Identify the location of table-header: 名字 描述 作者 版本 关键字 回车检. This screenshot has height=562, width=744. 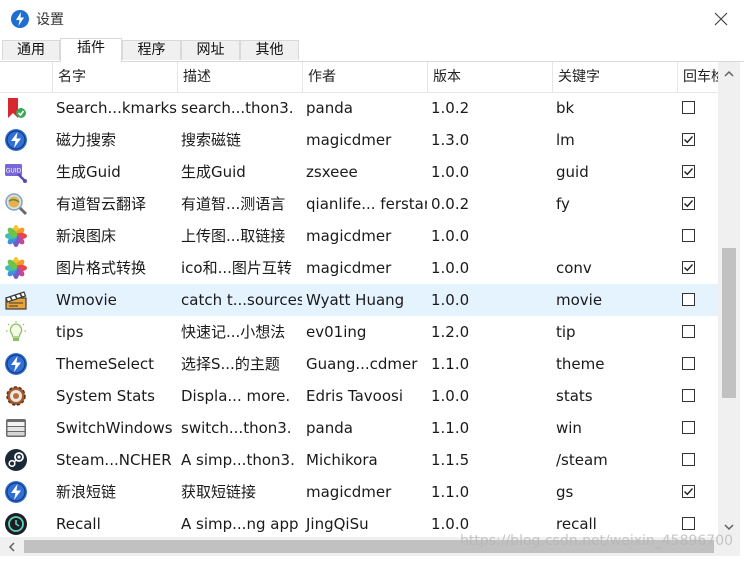
(359, 77).